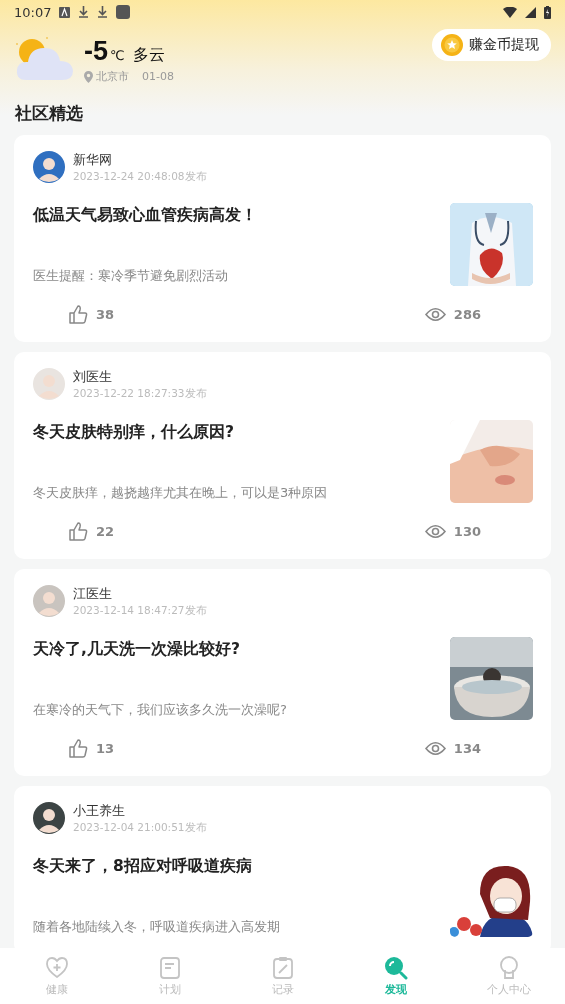  I want to click on coin-withdraw-button: 赚金币提现, so click(491, 45).